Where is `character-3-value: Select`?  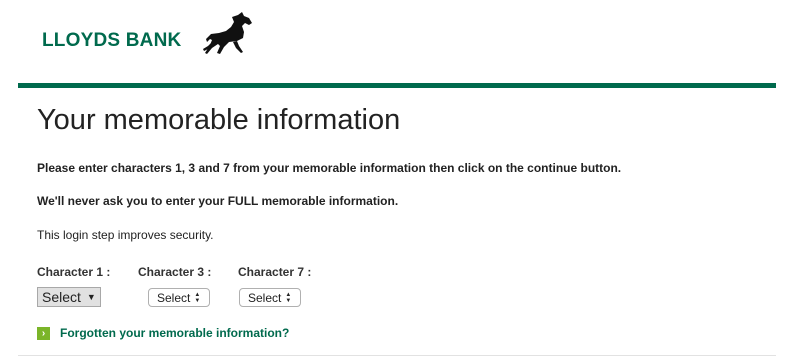
character-3-value: Select is located at coordinates (174, 297).